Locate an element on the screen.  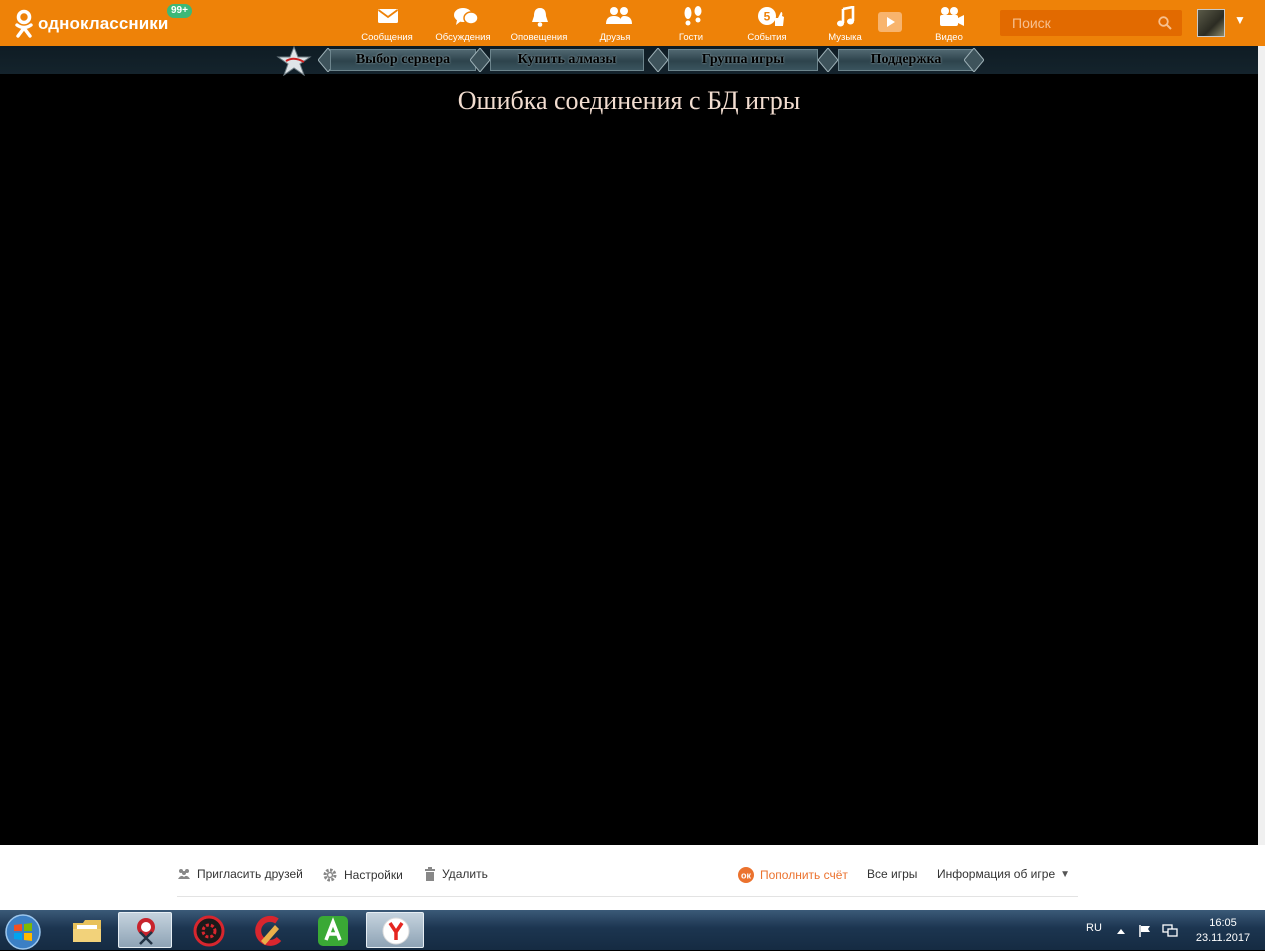
taskbar-app-green is located at coordinates (333, 930).